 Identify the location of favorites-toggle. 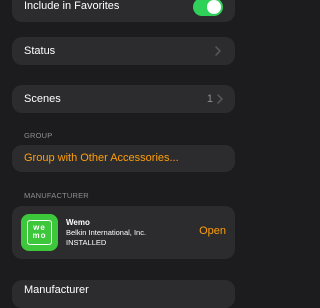
(208, 8).